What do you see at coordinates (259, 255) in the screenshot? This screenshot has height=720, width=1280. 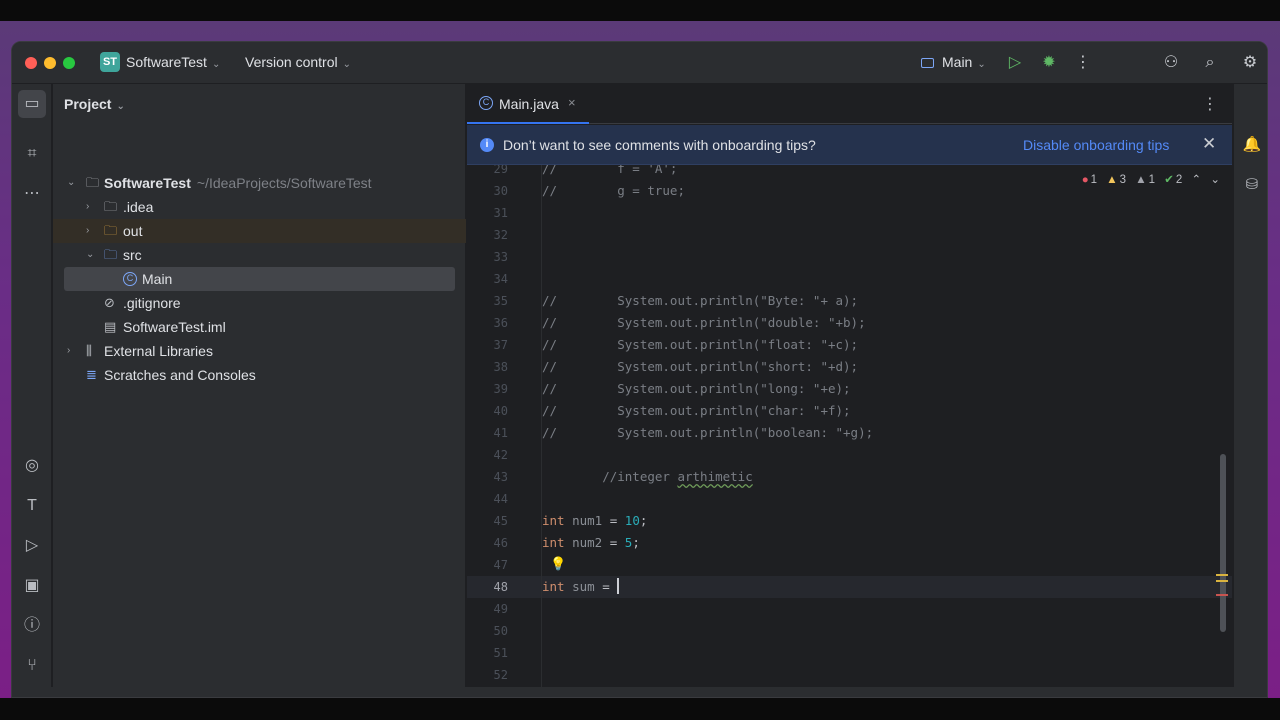 I see `tree-item-src: ⌄ 🗀 src` at bounding box center [259, 255].